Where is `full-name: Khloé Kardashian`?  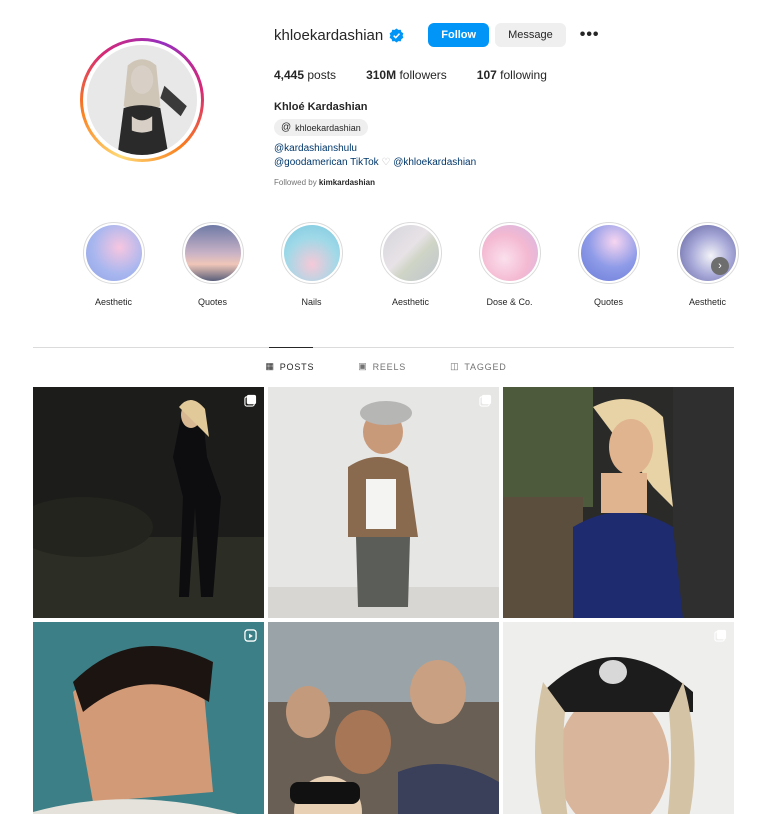 full-name: Khloé Kardashian is located at coordinates (321, 107).